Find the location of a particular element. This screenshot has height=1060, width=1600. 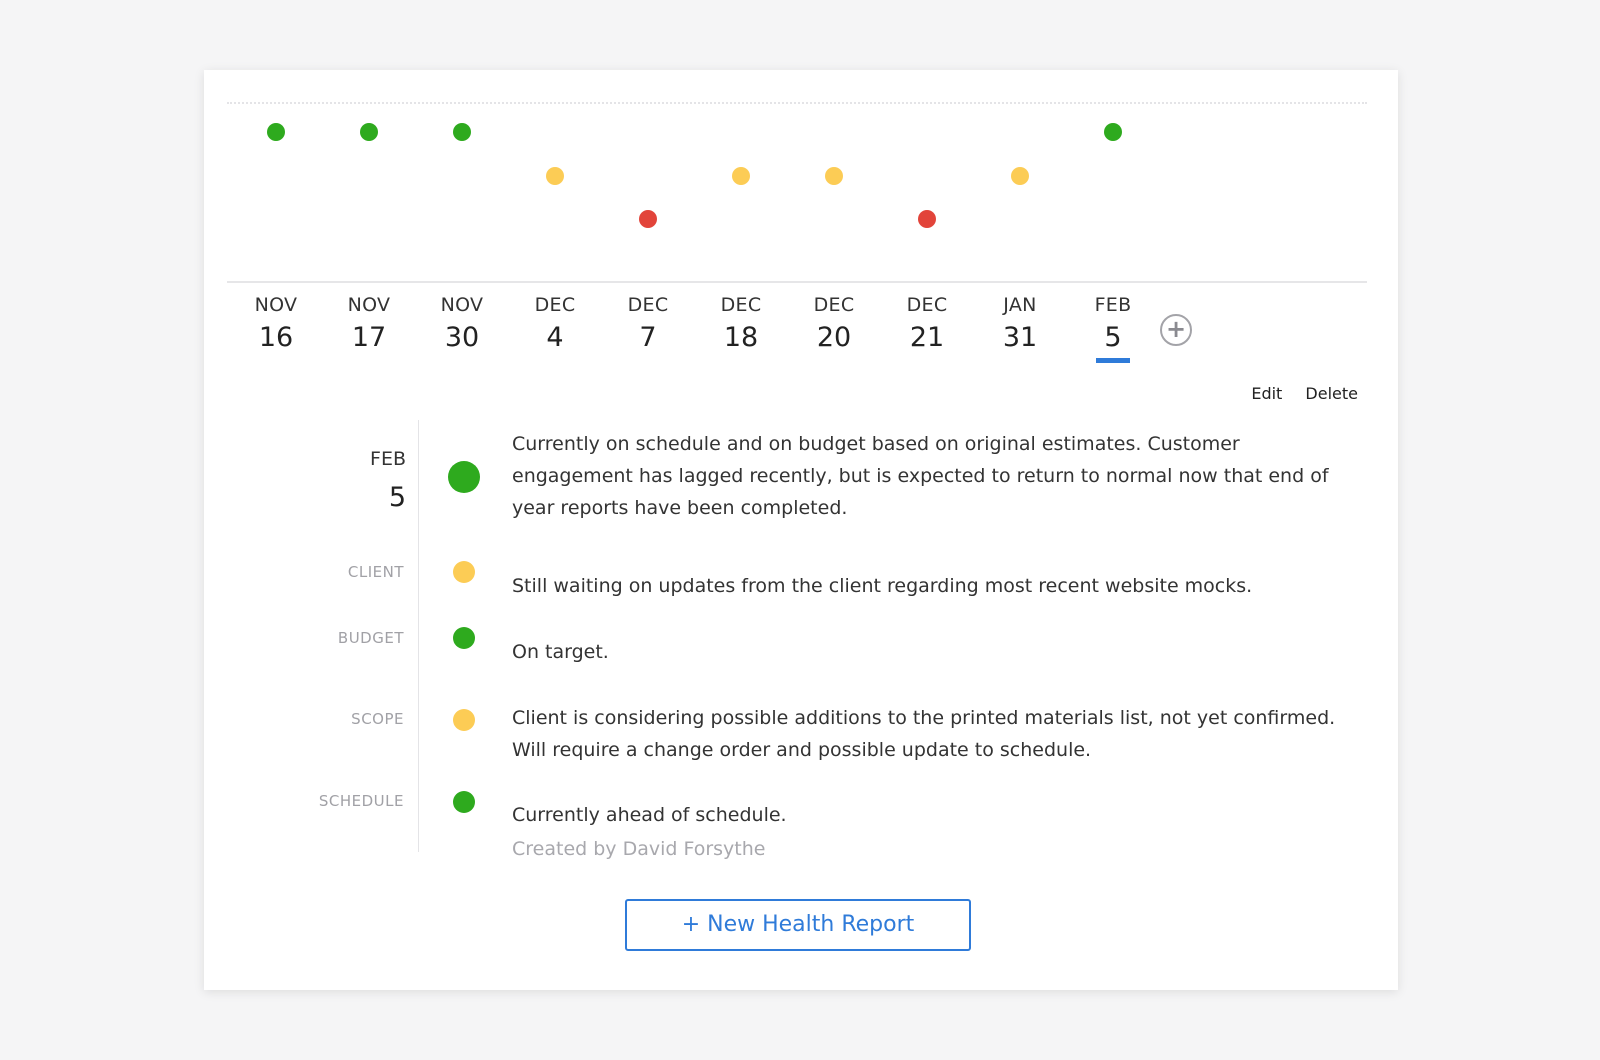

row-label-budget: BUDGET is located at coordinates (370, 638).